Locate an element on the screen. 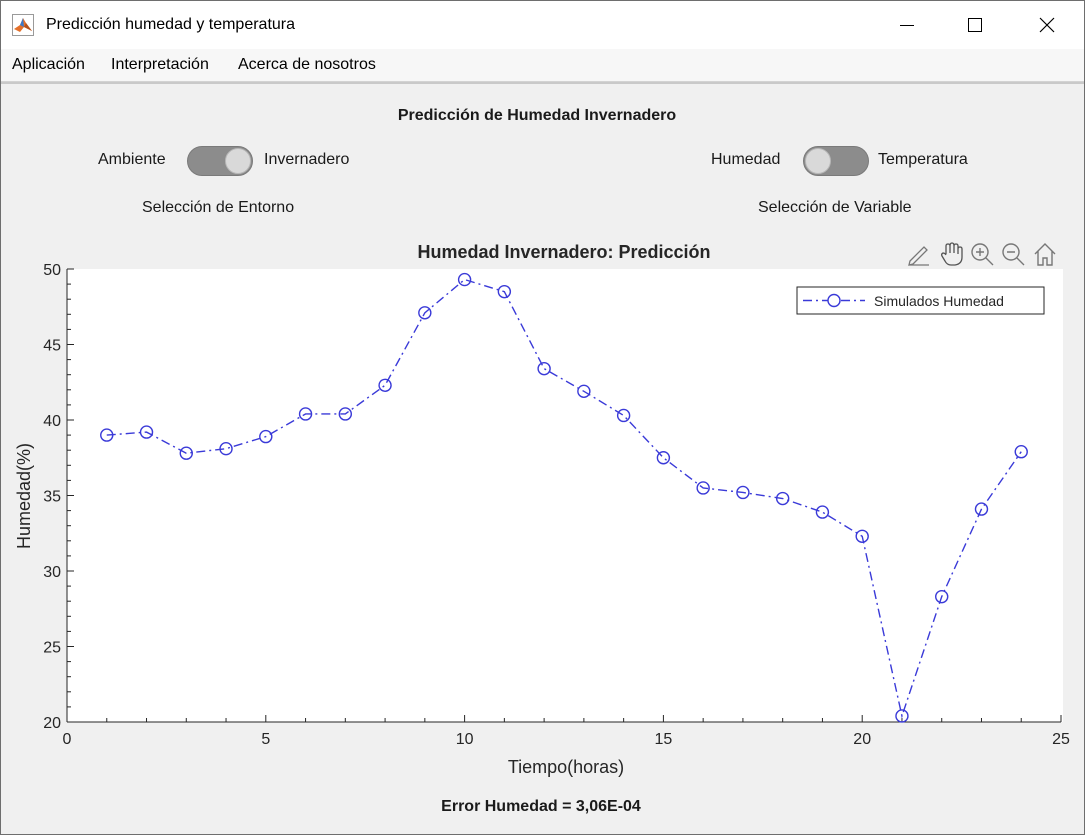  error-text: Error Humedad = 3,06E-04 is located at coordinates (541, 806).